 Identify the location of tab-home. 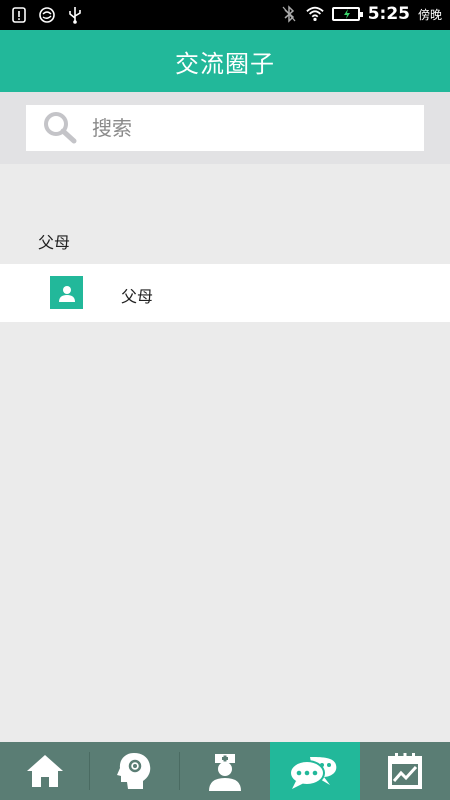
(45, 771).